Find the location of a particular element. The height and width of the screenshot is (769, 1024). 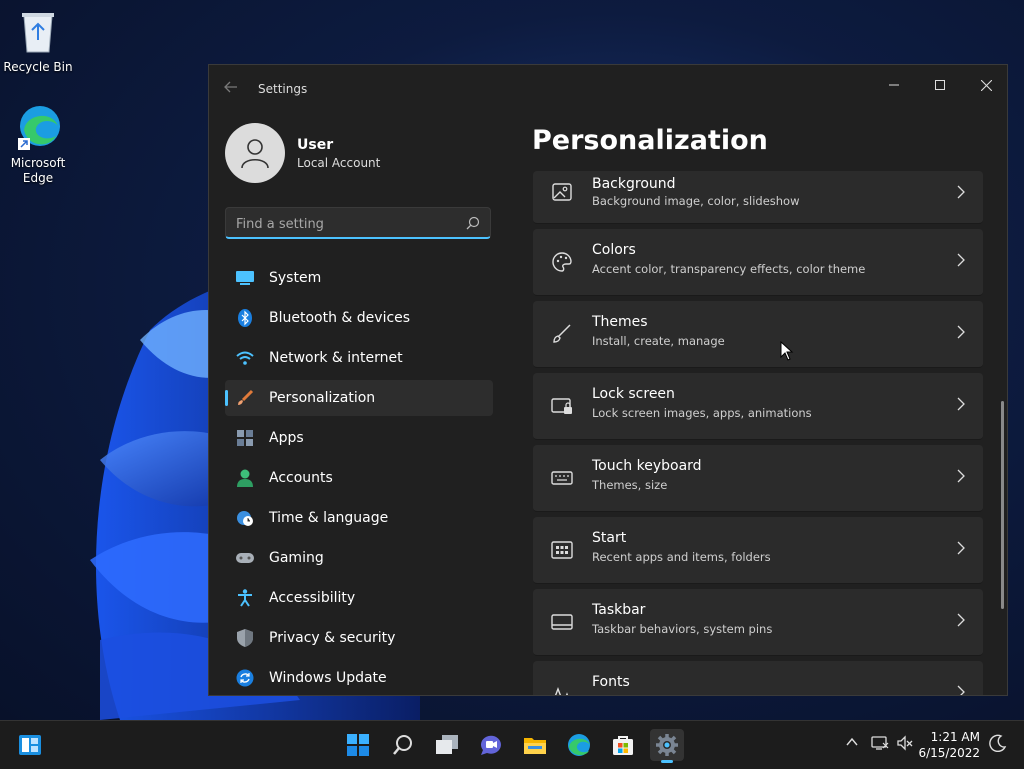

close-icon is located at coordinates (986, 85).